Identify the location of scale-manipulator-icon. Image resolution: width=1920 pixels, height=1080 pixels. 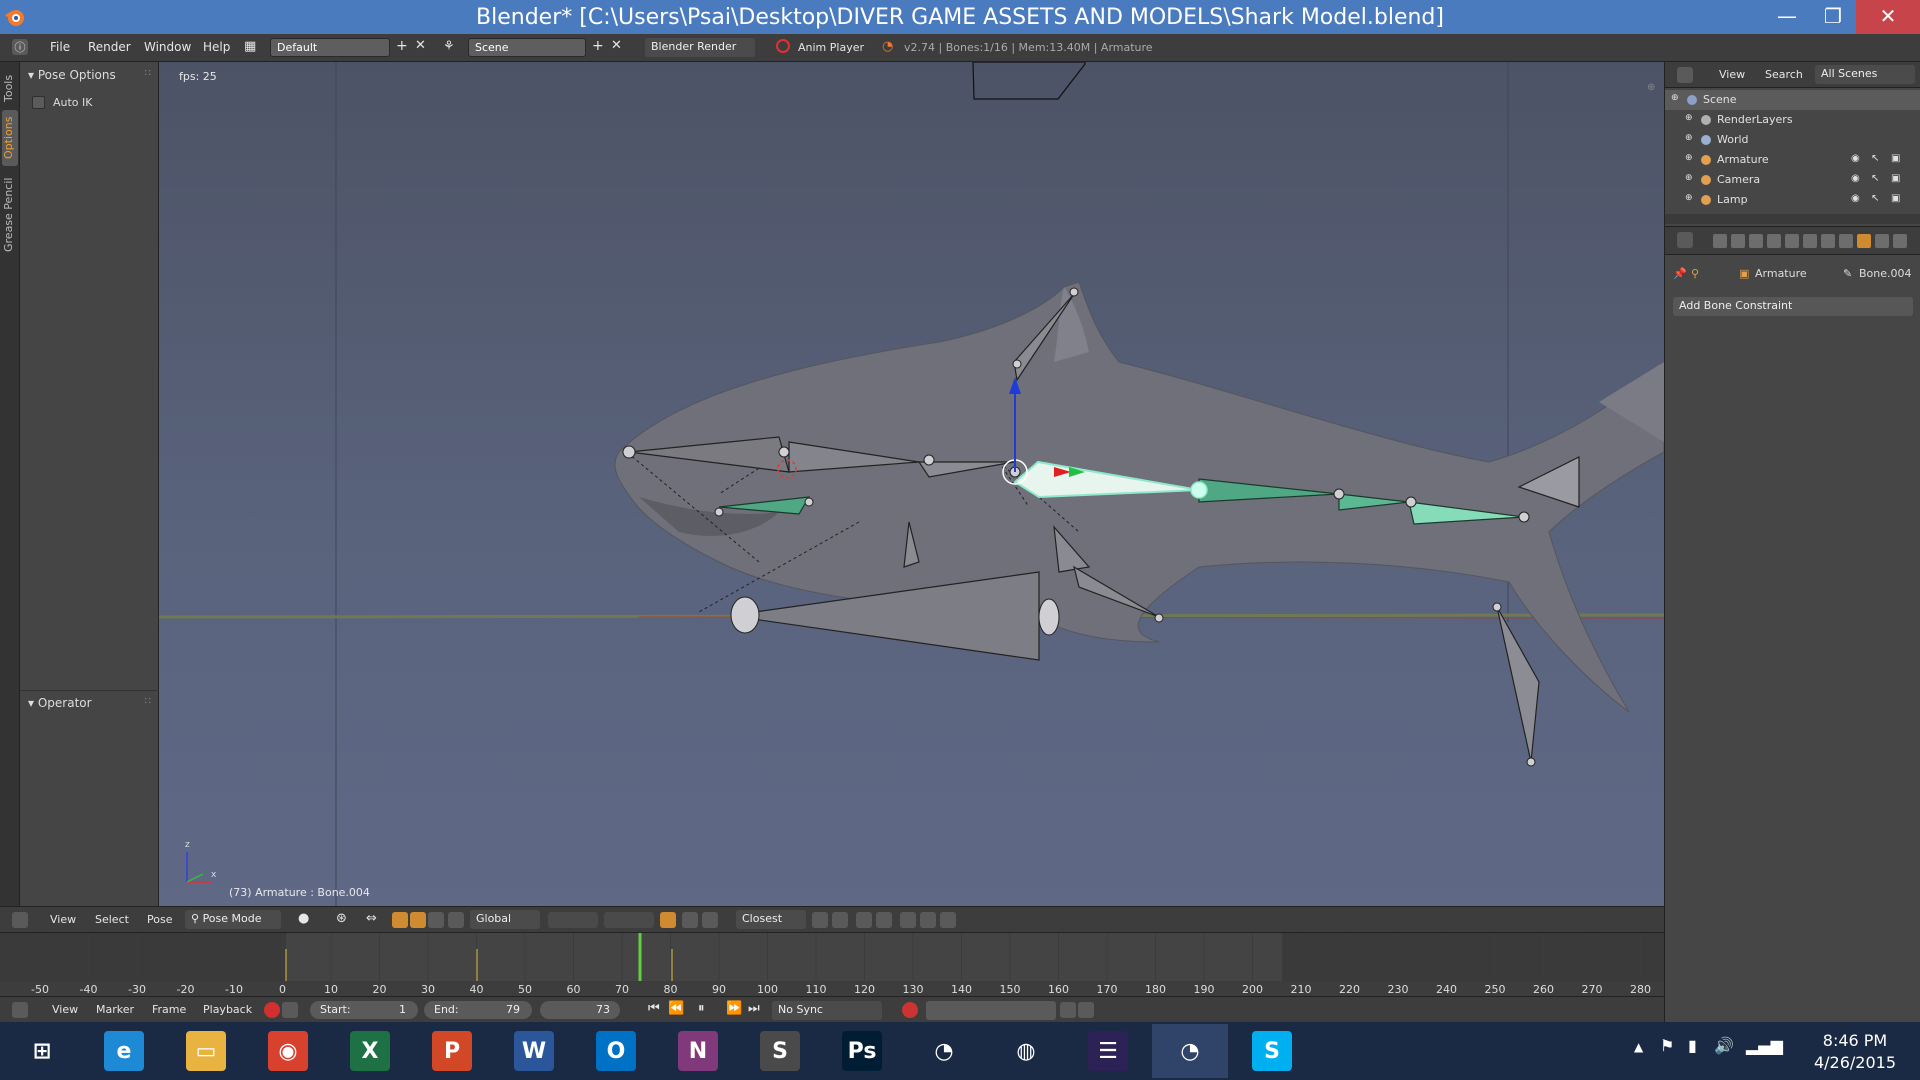
(436, 920).